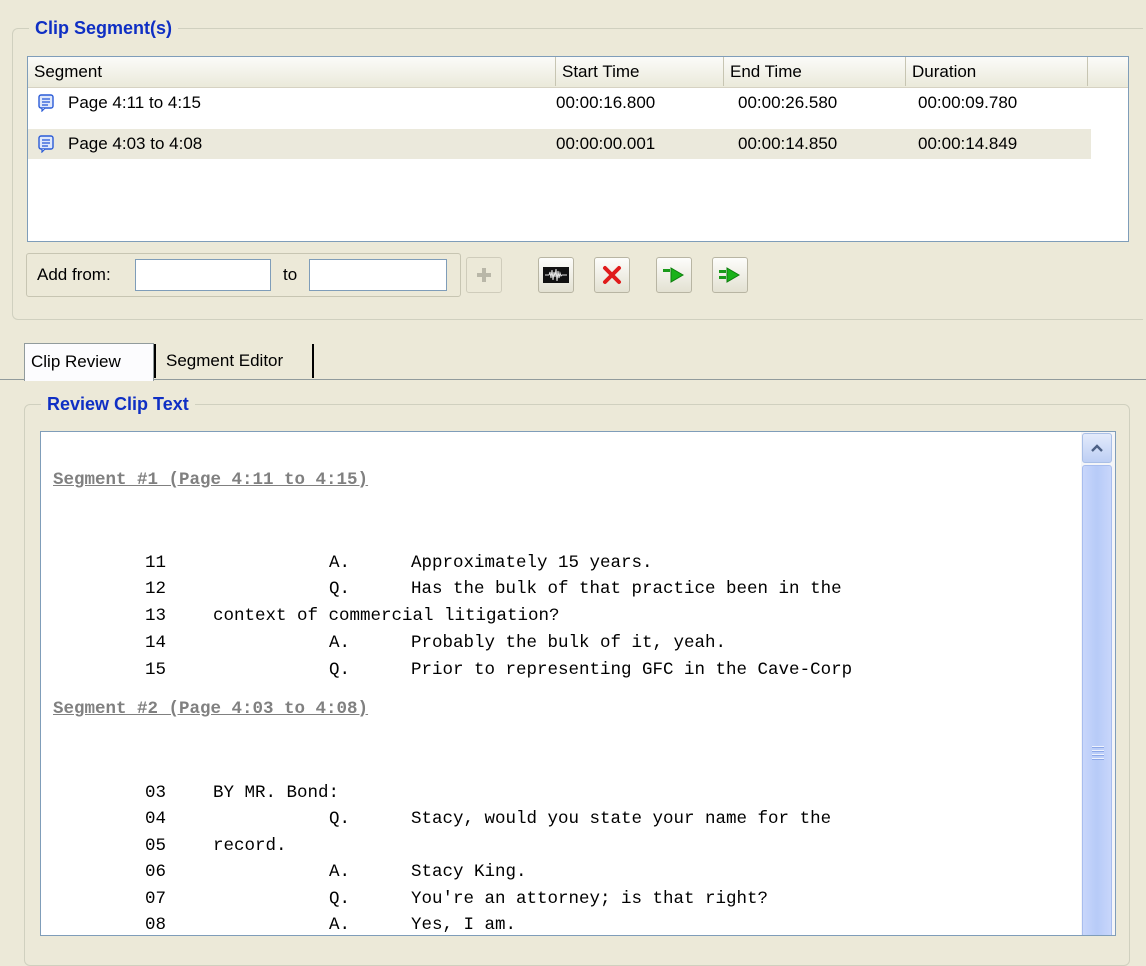 The height and width of the screenshot is (966, 1146). What do you see at coordinates (236, 361) in the screenshot?
I see `tab-segment-editor: Segment Editor` at bounding box center [236, 361].